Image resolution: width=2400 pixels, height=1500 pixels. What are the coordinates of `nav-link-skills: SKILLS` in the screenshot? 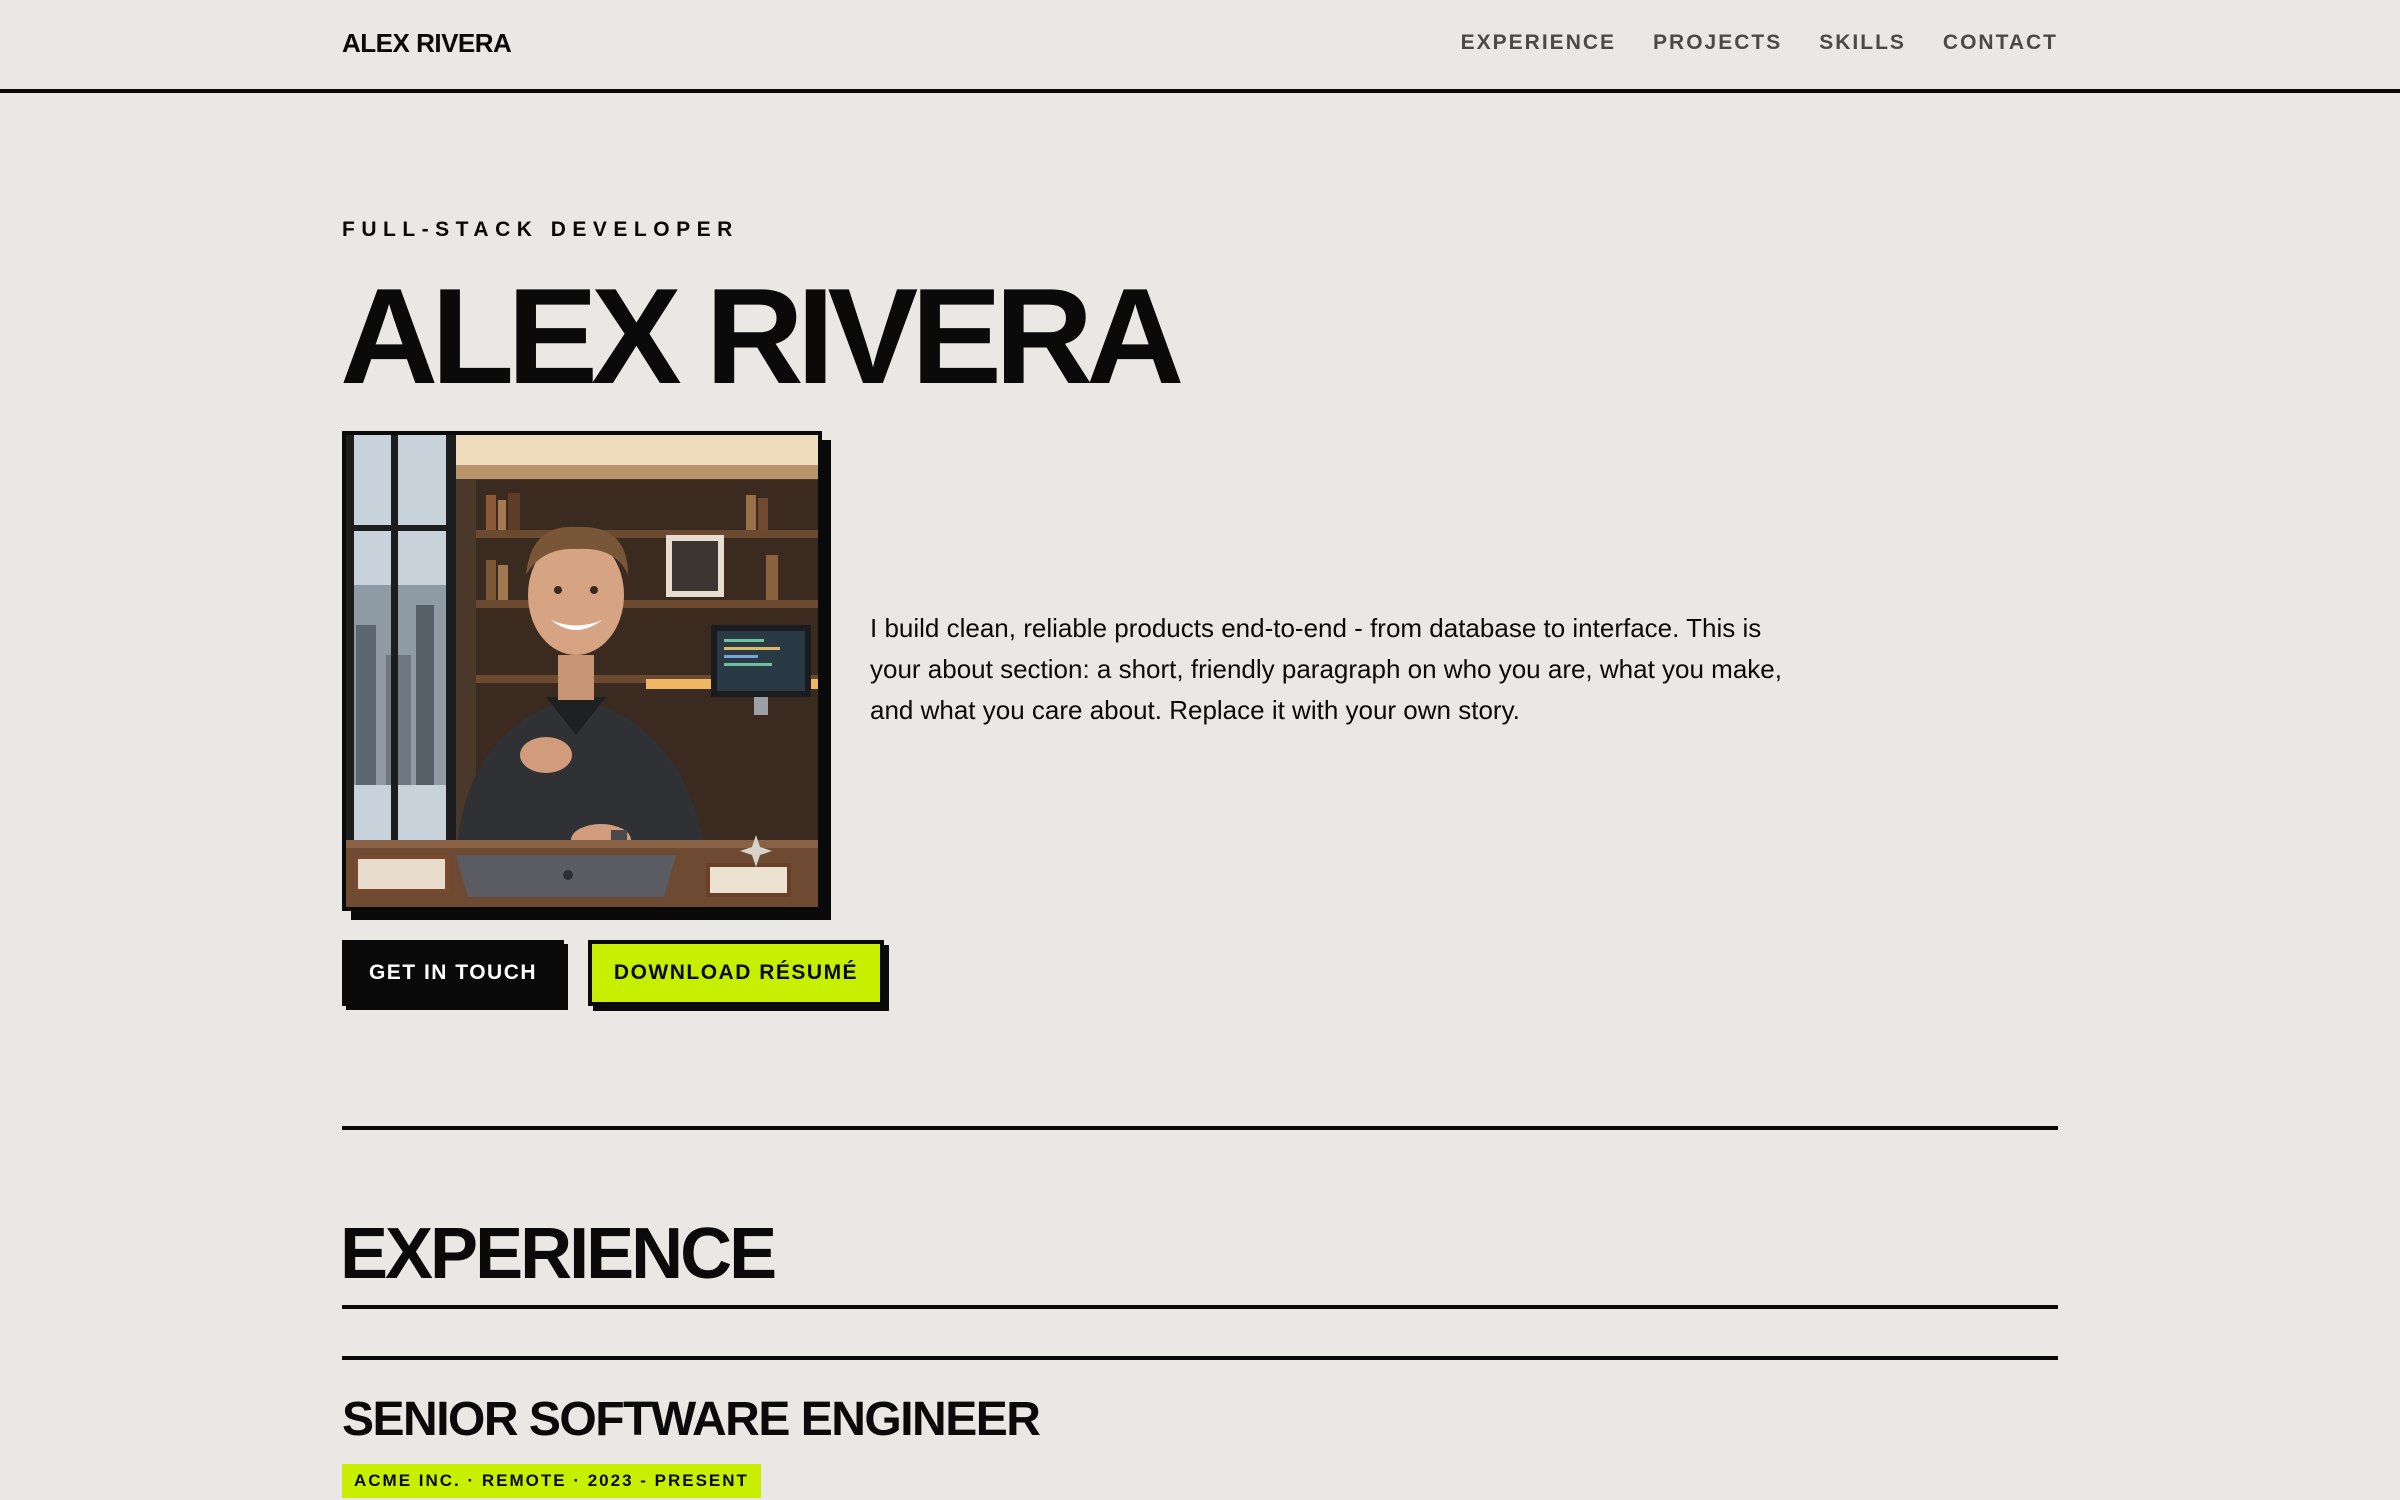 It's located at (1862, 43).